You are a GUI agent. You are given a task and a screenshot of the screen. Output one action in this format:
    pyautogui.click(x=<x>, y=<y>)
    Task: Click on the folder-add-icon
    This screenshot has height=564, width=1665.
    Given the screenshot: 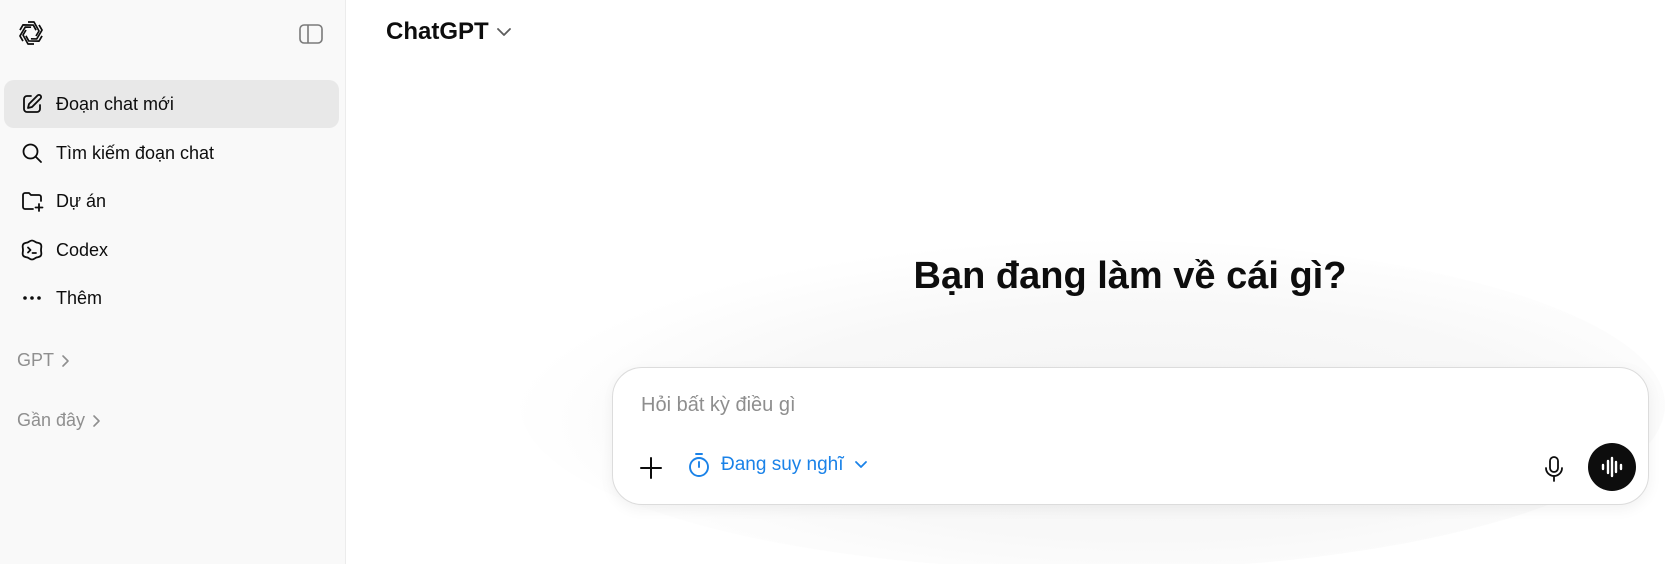 What is the action you would take?
    pyautogui.click(x=33, y=202)
    